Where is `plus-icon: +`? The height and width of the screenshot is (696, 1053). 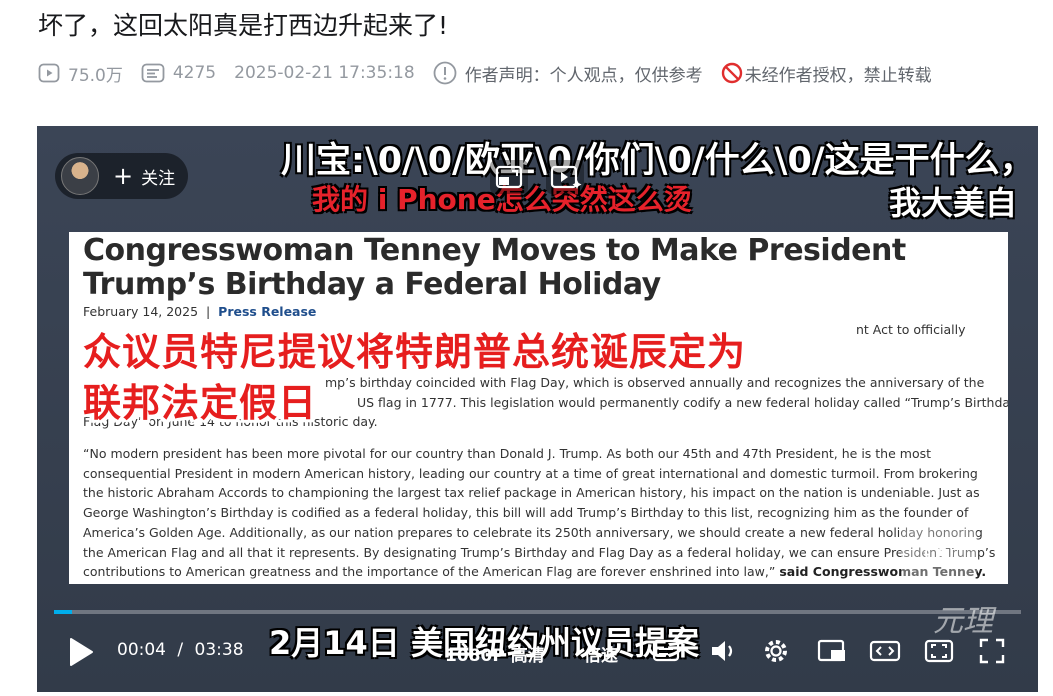 plus-icon: + is located at coordinates (123, 176).